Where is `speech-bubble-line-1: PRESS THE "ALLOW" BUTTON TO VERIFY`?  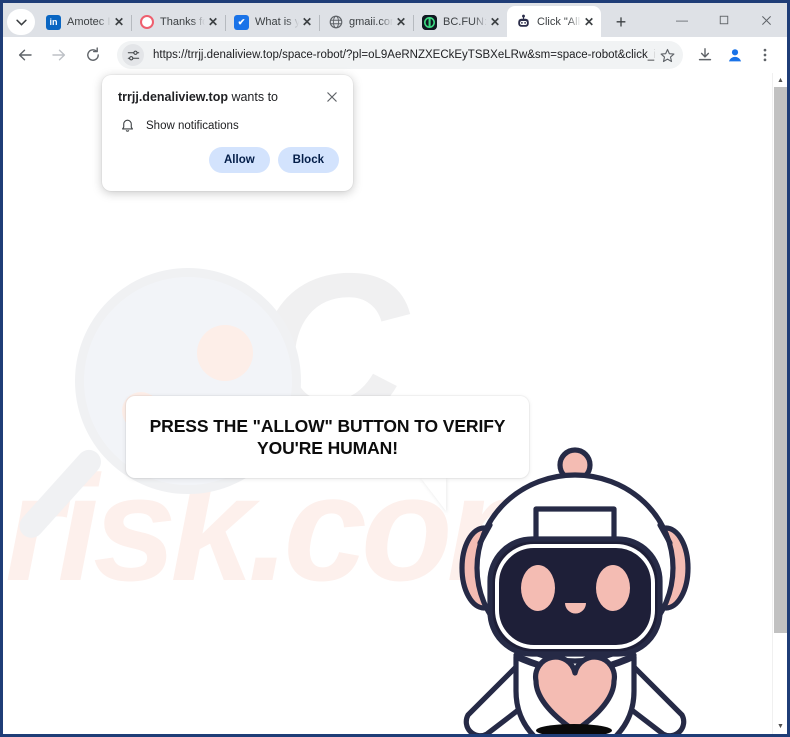 speech-bubble-line-1: PRESS THE "ALLOW" BUTTON TO VERIFY is located at coordinates (327, 425).